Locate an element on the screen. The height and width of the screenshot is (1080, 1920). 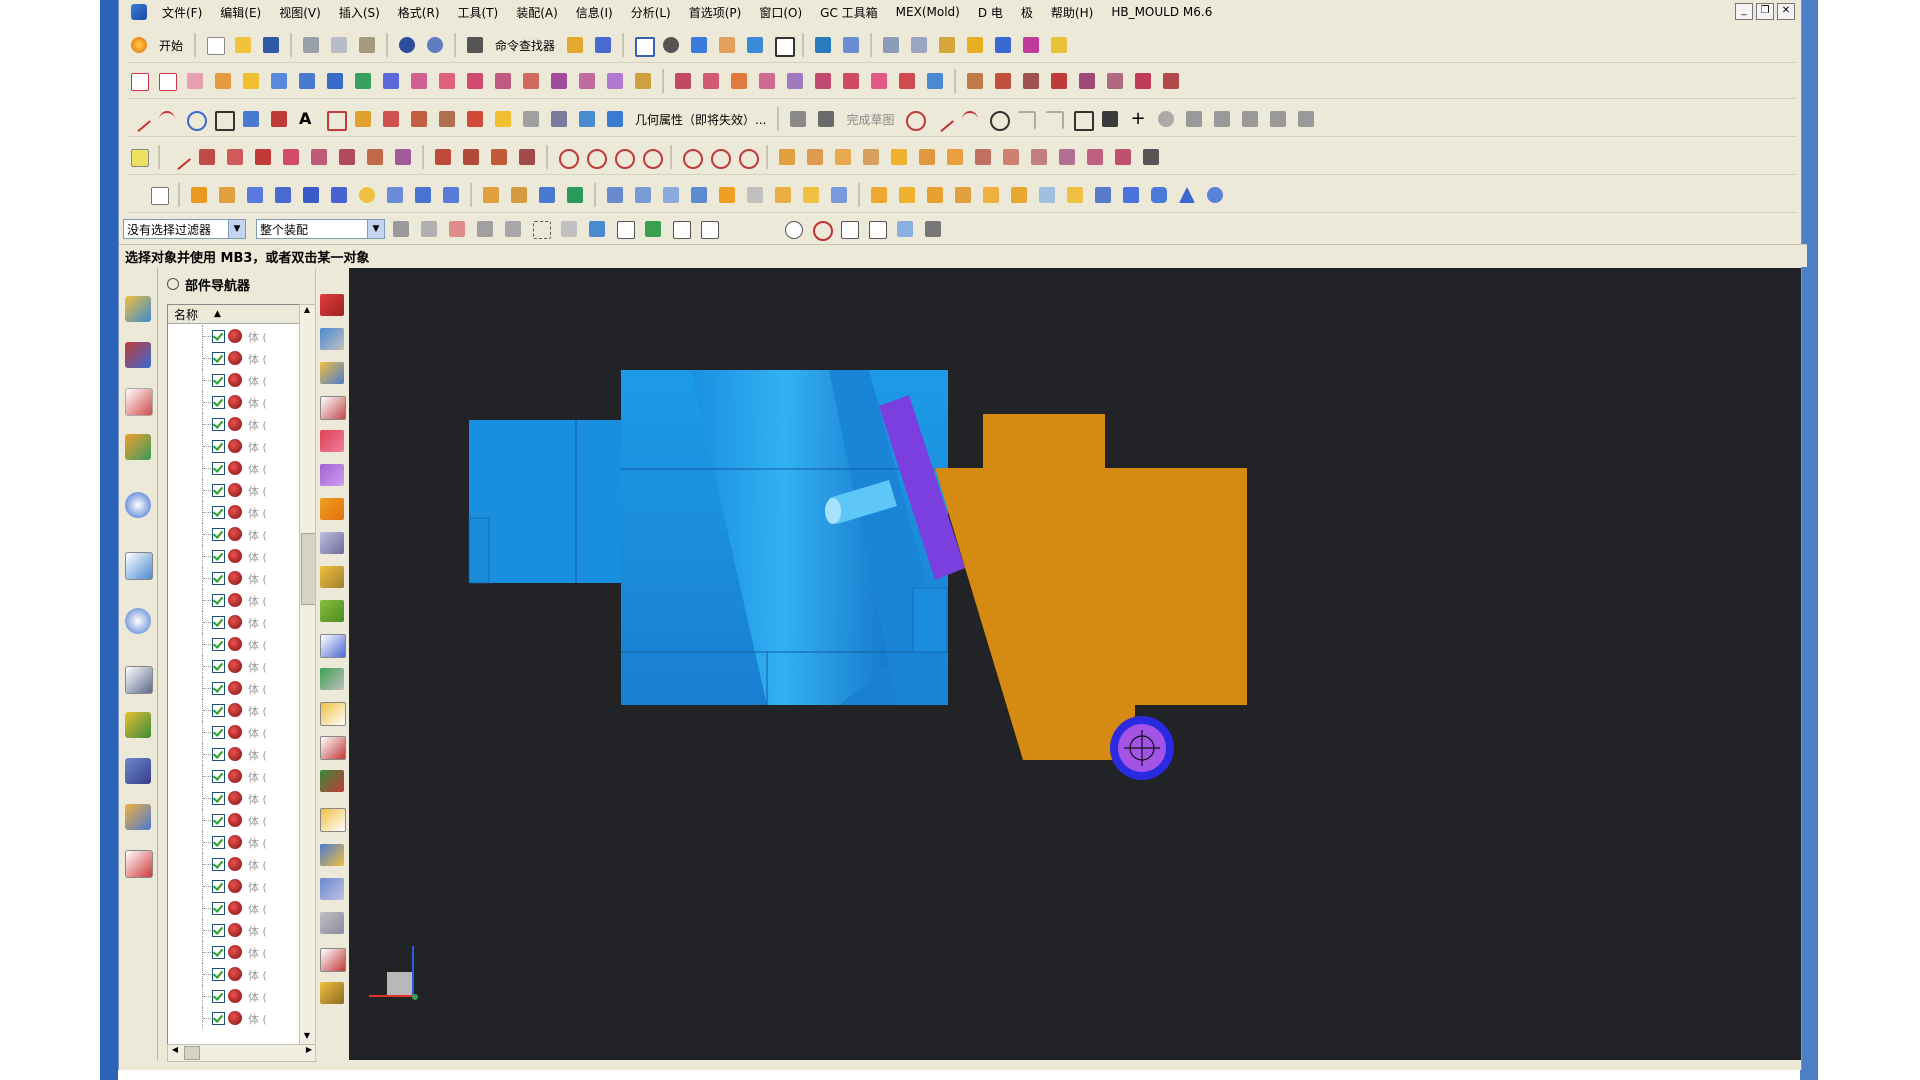
menu-window: 窗口(O) is located at coordinates (780, 12).